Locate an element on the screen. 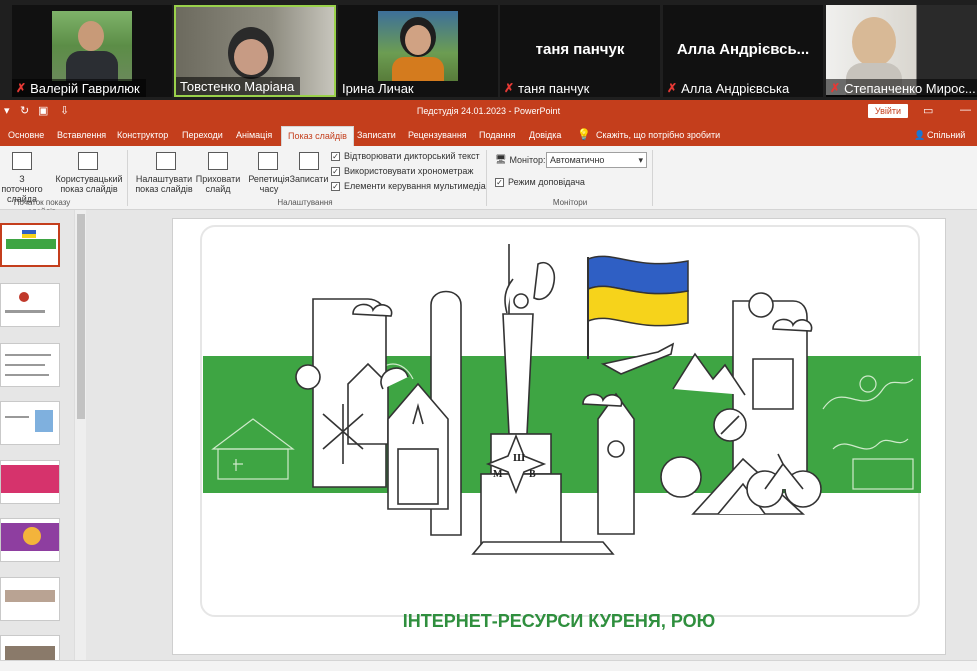  monitor-select: Автоматично ▾ is located at coordinates (596, 160).